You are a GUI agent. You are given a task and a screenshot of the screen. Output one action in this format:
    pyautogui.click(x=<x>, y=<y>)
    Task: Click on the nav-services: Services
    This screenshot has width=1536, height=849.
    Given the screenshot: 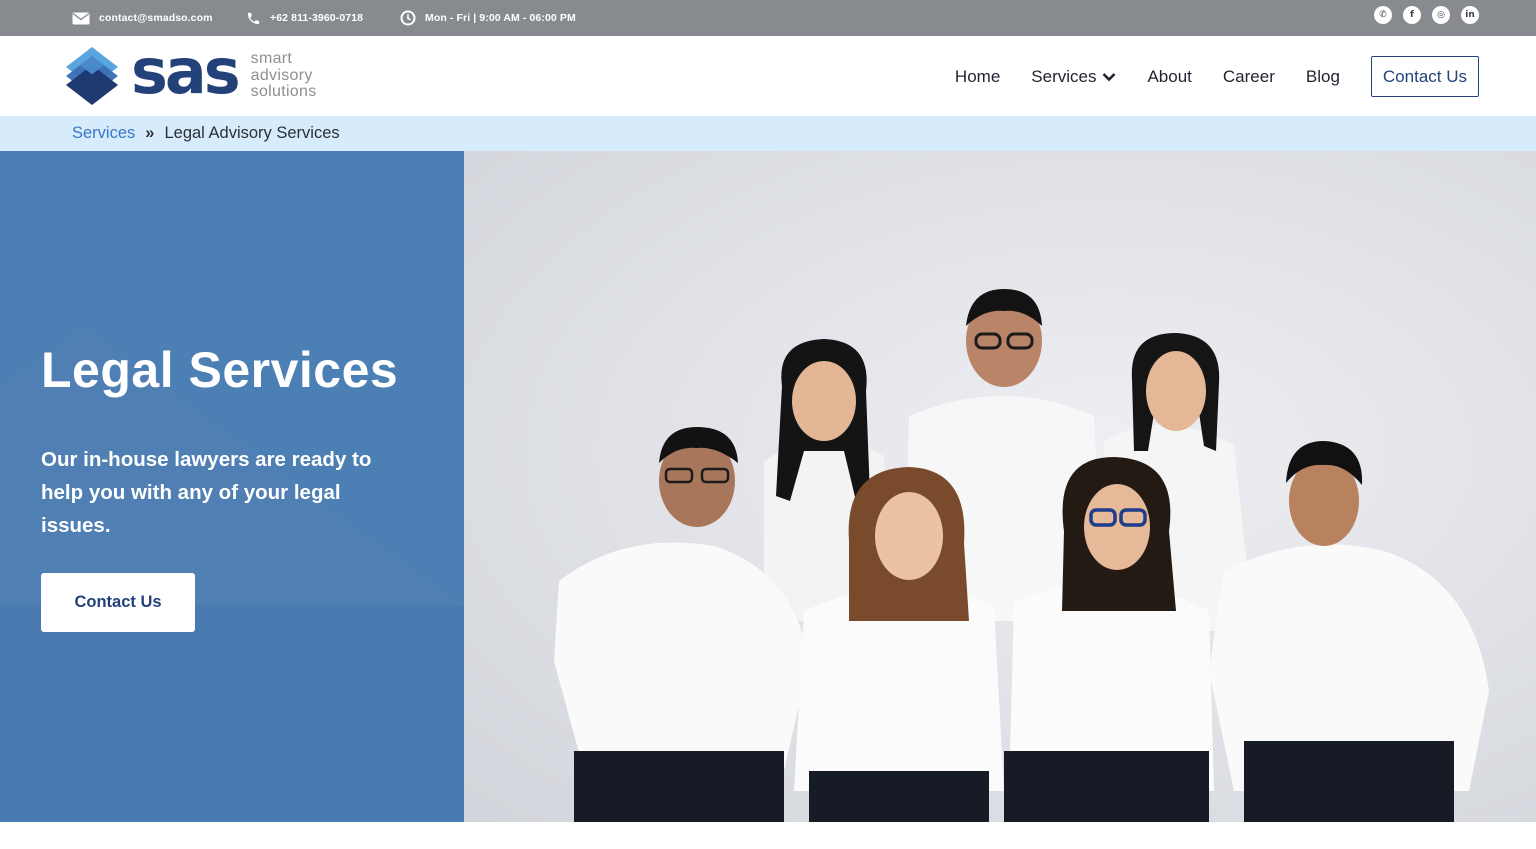 What is the action you would take?
    pyautogui.click(x=1073, y=77)
    